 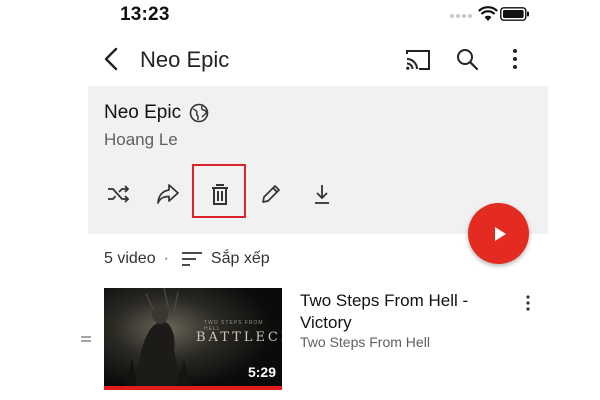 What do you see at coordinates (515, 59) in the screenshot?
I see `more-icon` at bounding box center [515, 59].